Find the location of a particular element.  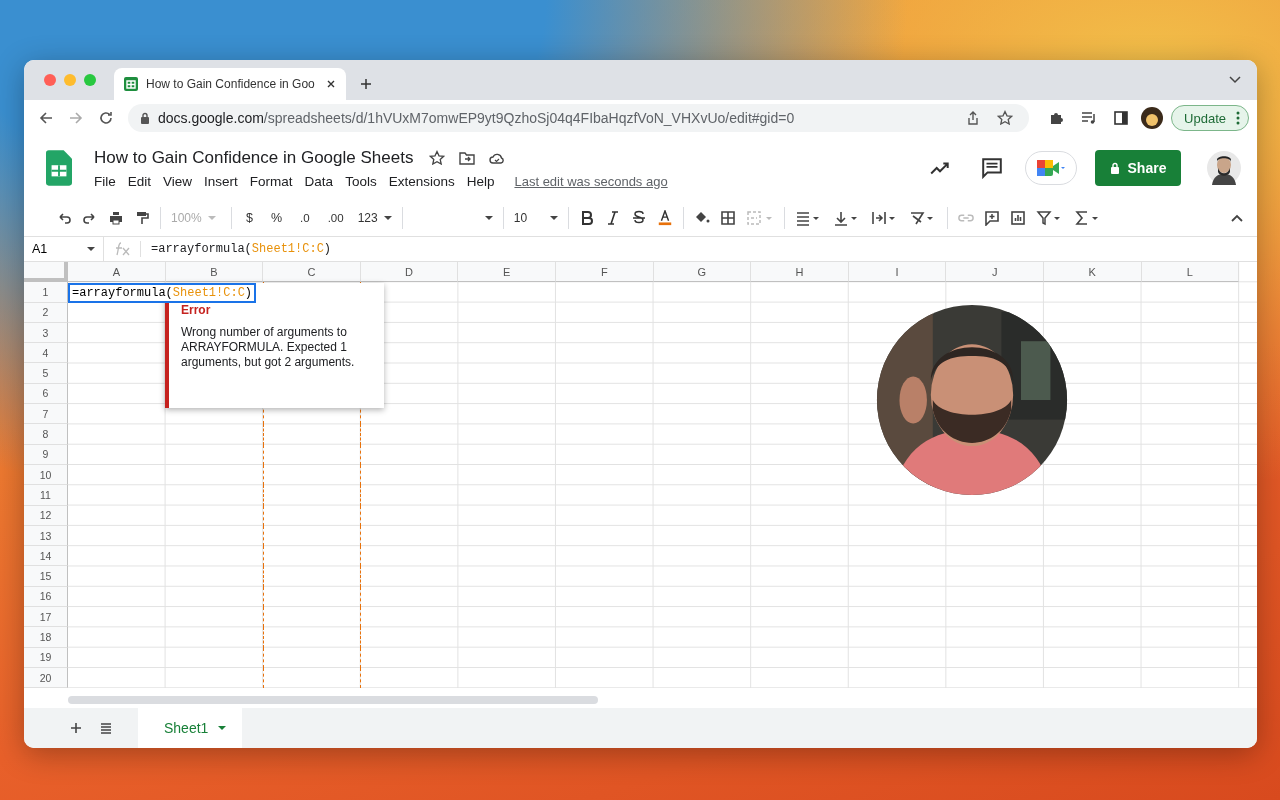

column-header: B is located at coordinates (214, 272).